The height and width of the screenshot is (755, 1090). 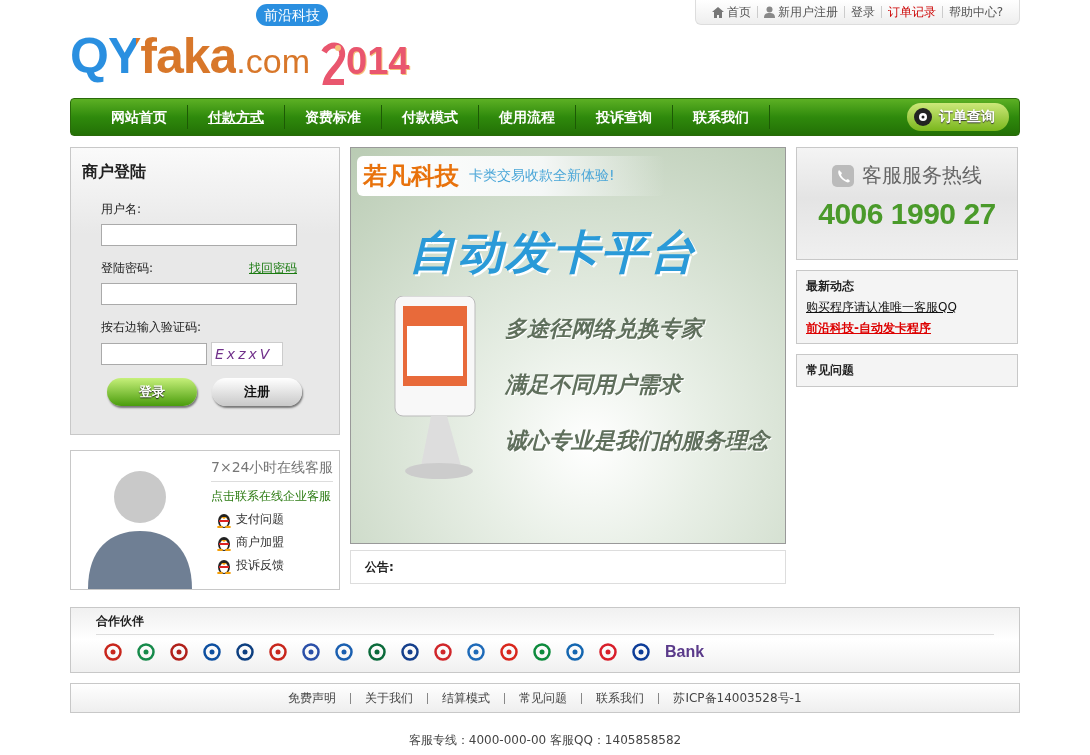 I want to click on nav-item: 付款模式, so click(x=430, y=117).